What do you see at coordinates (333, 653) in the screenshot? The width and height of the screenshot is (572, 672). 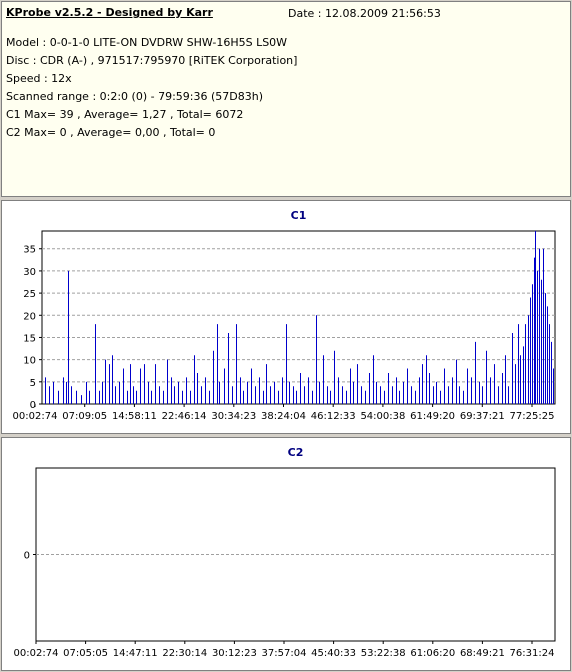 I see `x-tick-label: 45:40:33` at bounding box center [333, 653].